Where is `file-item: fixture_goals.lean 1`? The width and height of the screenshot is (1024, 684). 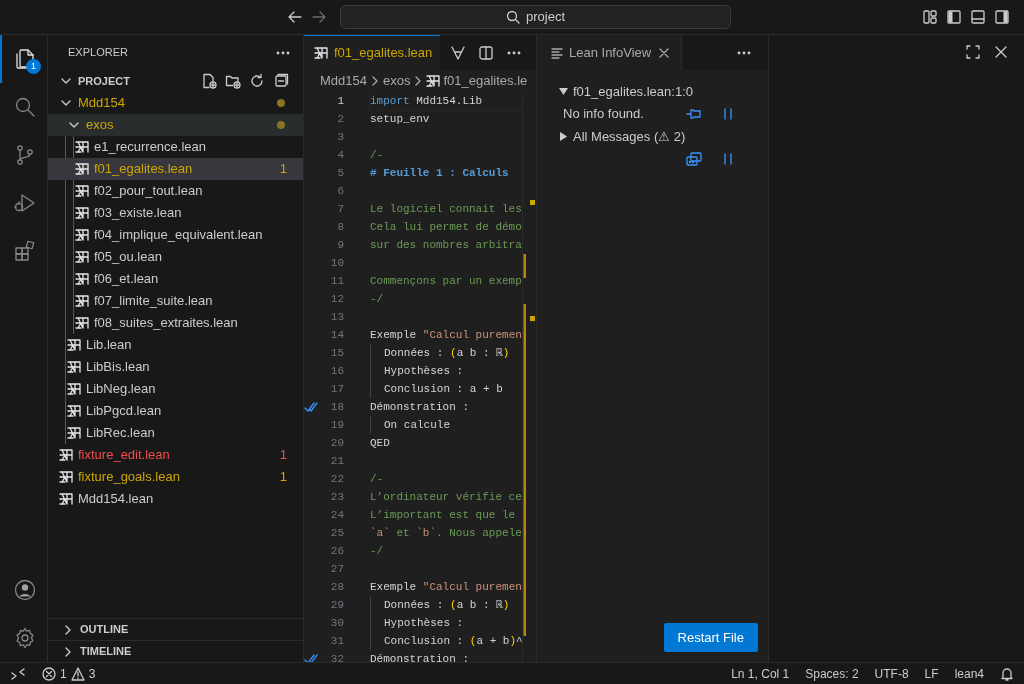 file-item: fixture_goals.lean 1 is located at coordinates (175, 477).